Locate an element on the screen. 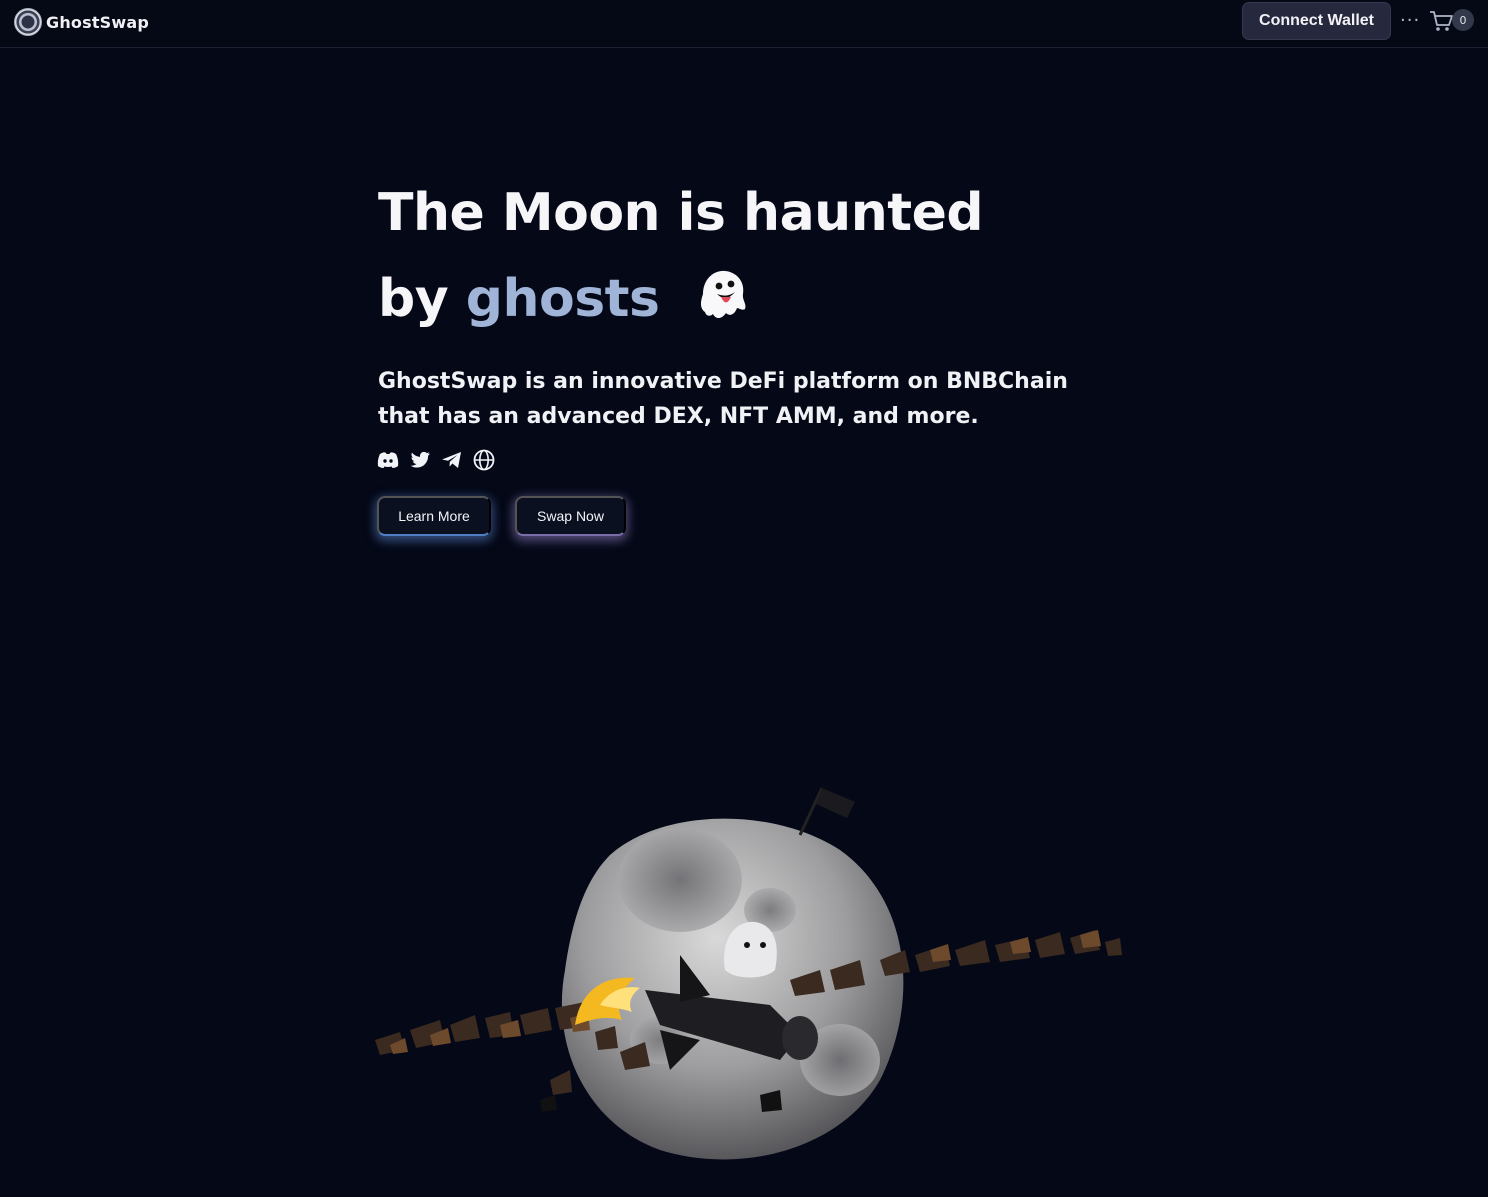 This screenshot has width=1488, height=1197. top-navigation-bar: GhostSwap Connect Wallet ··· 0 is located at coordinates (744, 24).